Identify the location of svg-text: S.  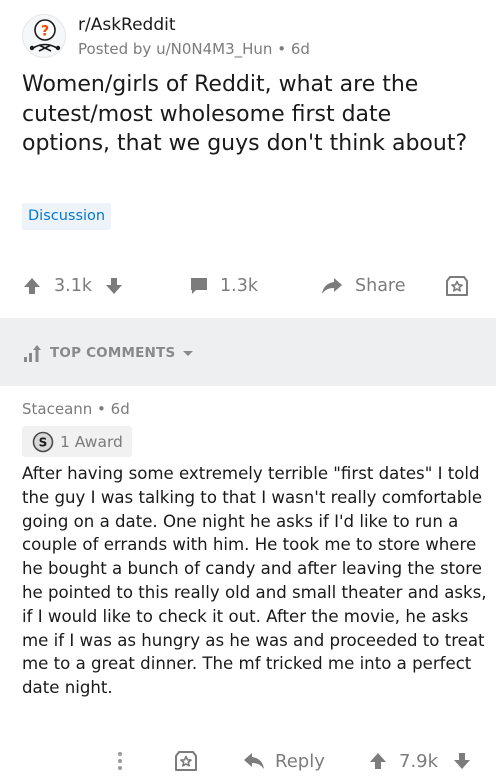
(43, 442).